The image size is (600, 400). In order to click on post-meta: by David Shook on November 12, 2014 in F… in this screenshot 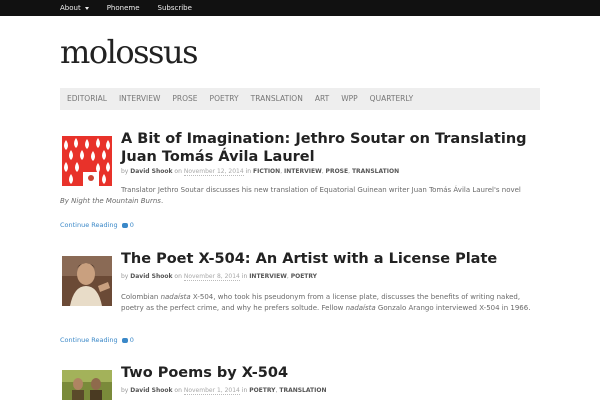, I will do `click(260, 172)`.